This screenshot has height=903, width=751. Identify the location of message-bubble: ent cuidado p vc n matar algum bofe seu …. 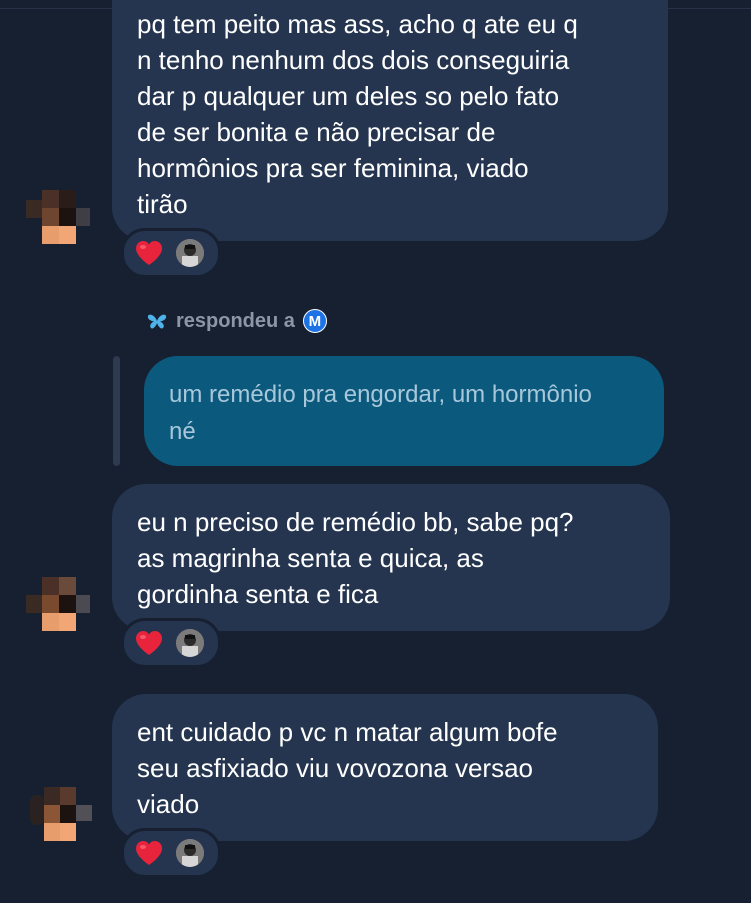
(385, 767).